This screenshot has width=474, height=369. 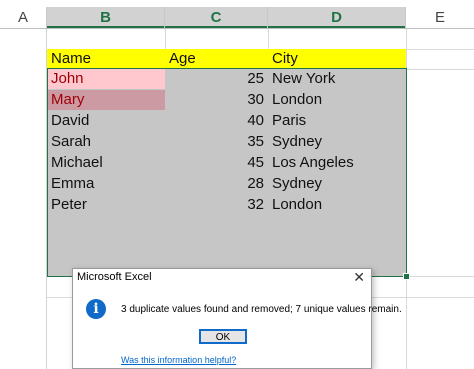 What do you see at coordinates (106, 163) in the screenshot?
I see `name-cell: Michael` at bounding box center [106, 163].